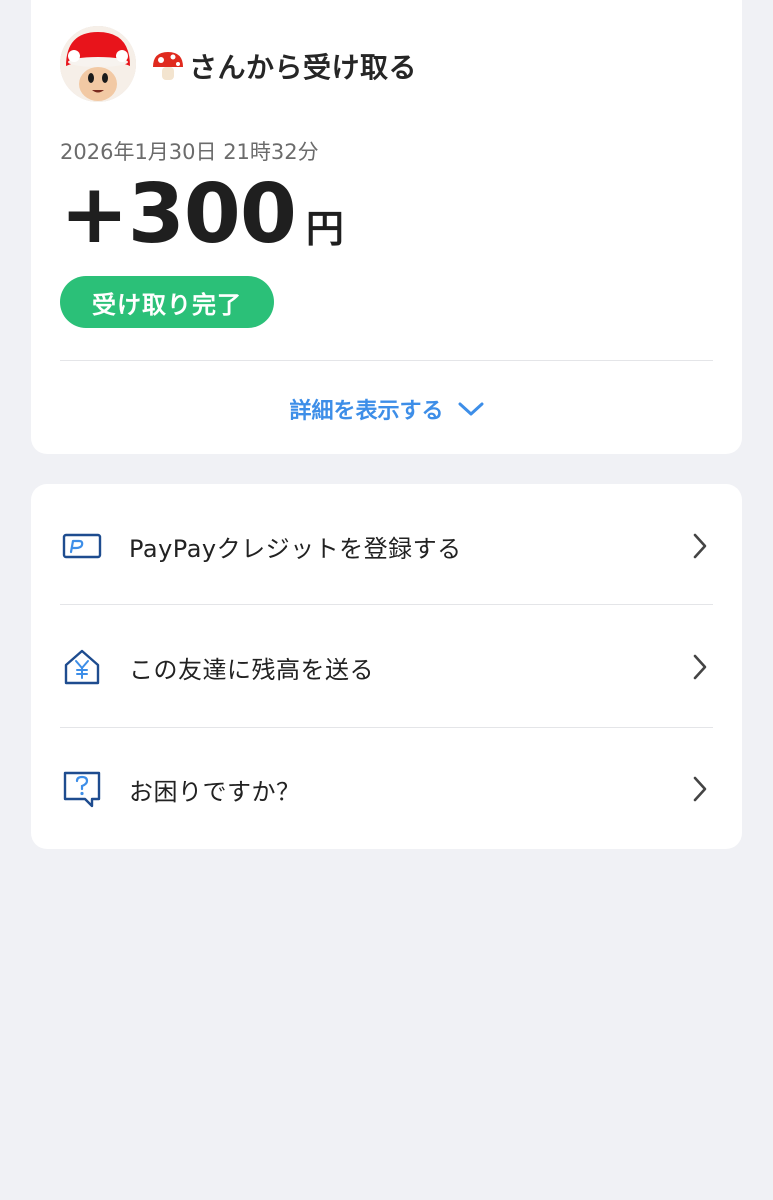 This screenshot has width=773, height=1200. I want to click on status-badge: 受け取り完了, so click(167, 302).